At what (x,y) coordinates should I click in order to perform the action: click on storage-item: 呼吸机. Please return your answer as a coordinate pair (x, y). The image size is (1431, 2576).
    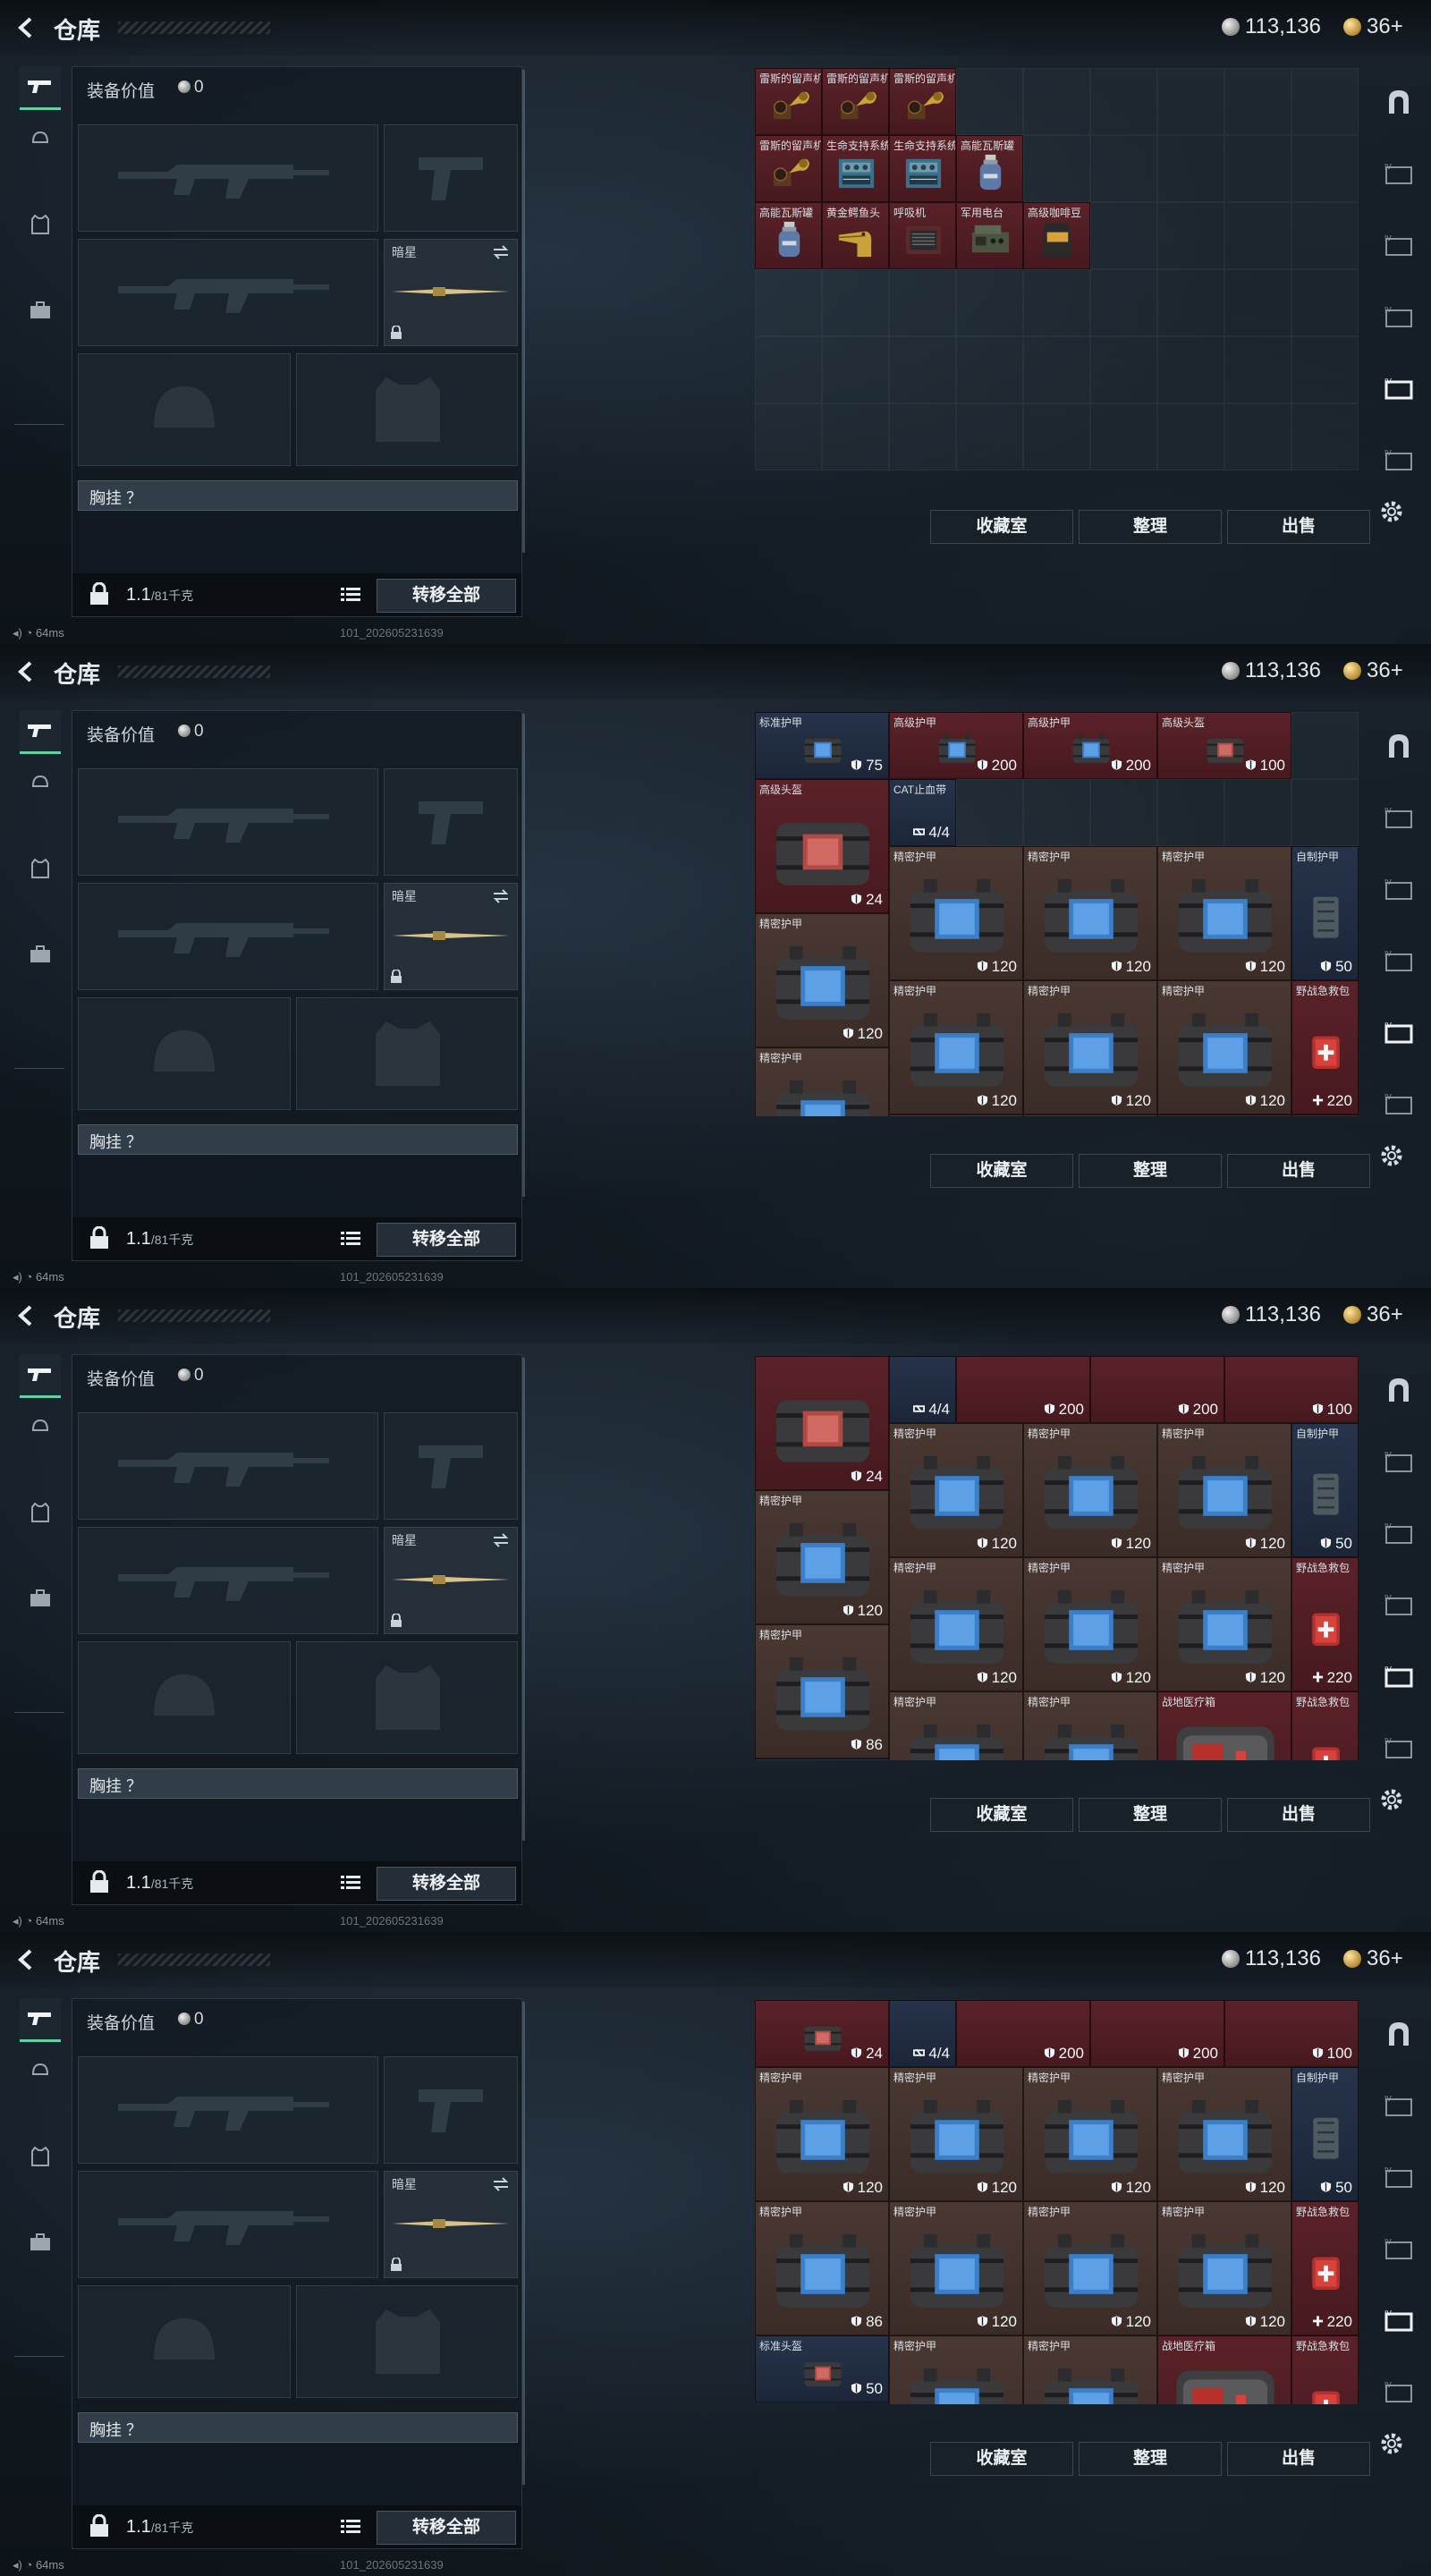
    Looking at the image, I should click on (923, 235).